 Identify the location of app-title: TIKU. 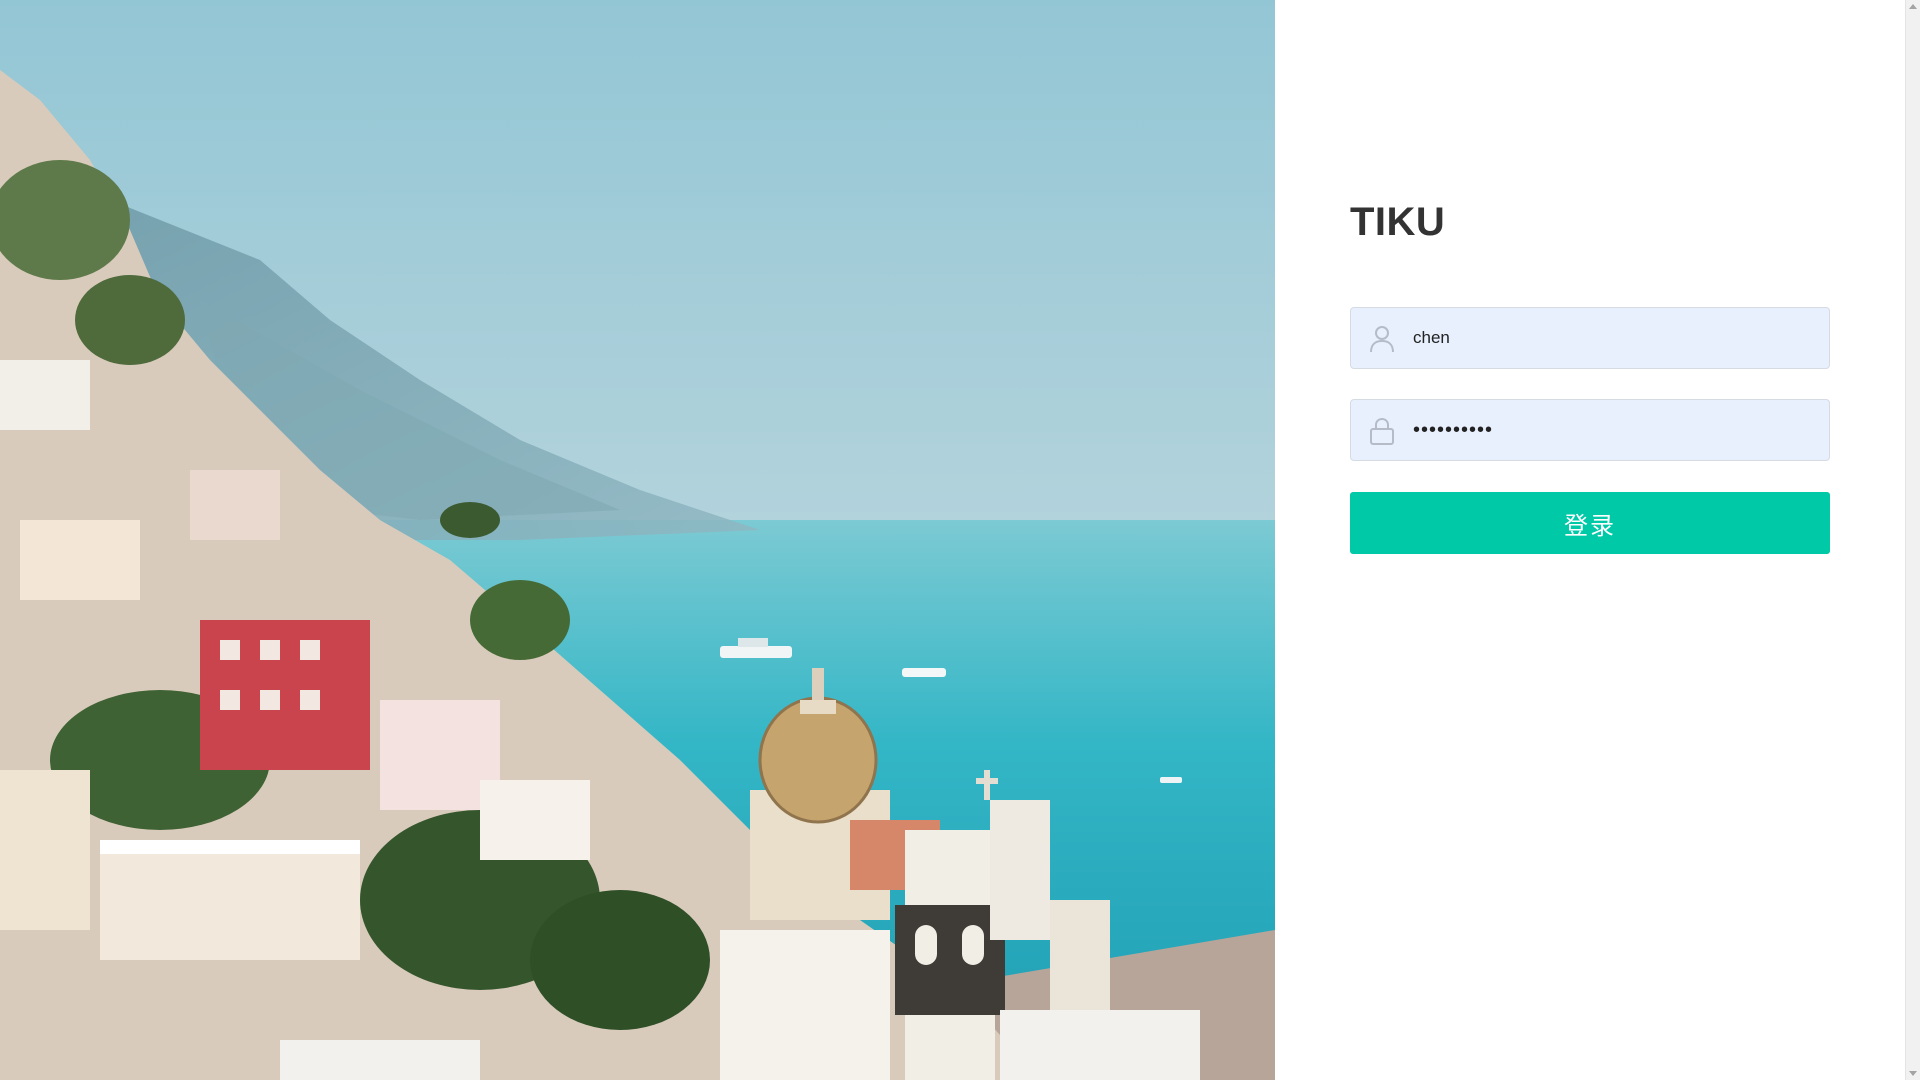
(1398, 222).